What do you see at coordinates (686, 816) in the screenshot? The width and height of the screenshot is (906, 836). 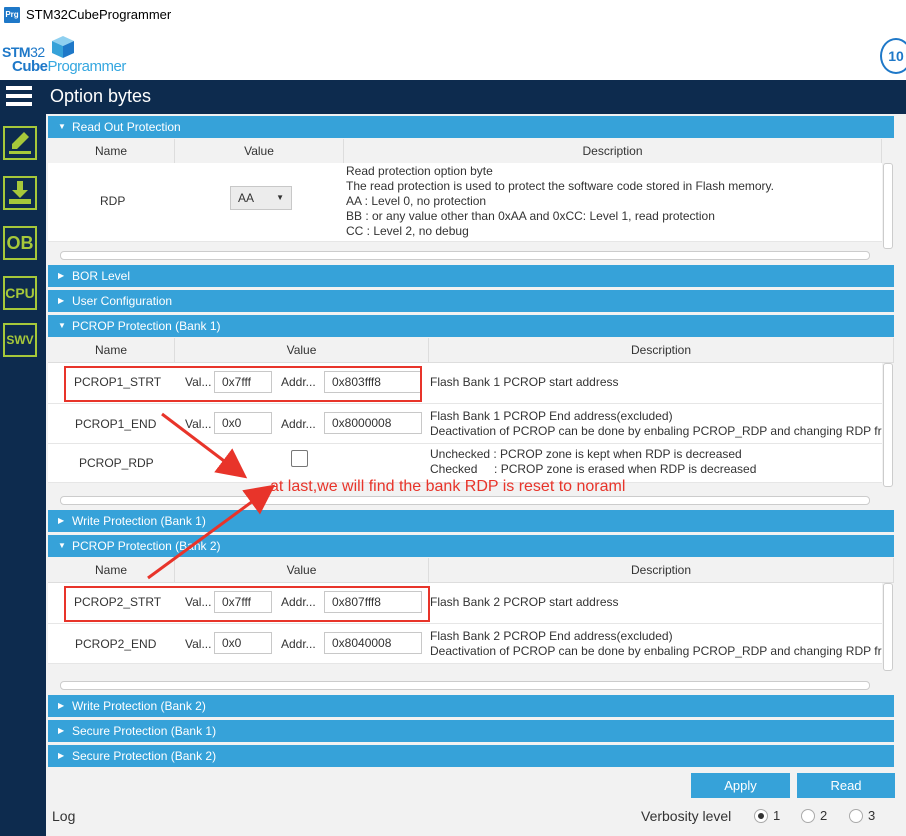 I see `verbosity-label: Verbosity level` at bounding box center [686, 816].